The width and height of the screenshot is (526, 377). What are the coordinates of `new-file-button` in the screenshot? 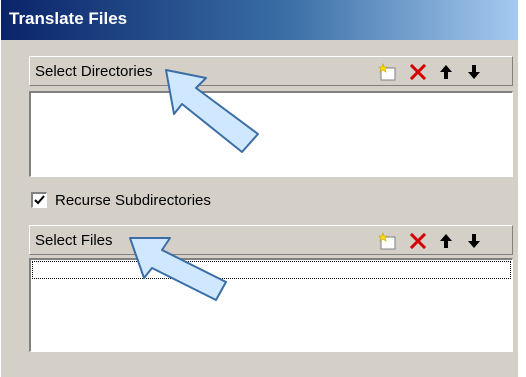 It's located at (388, 240).